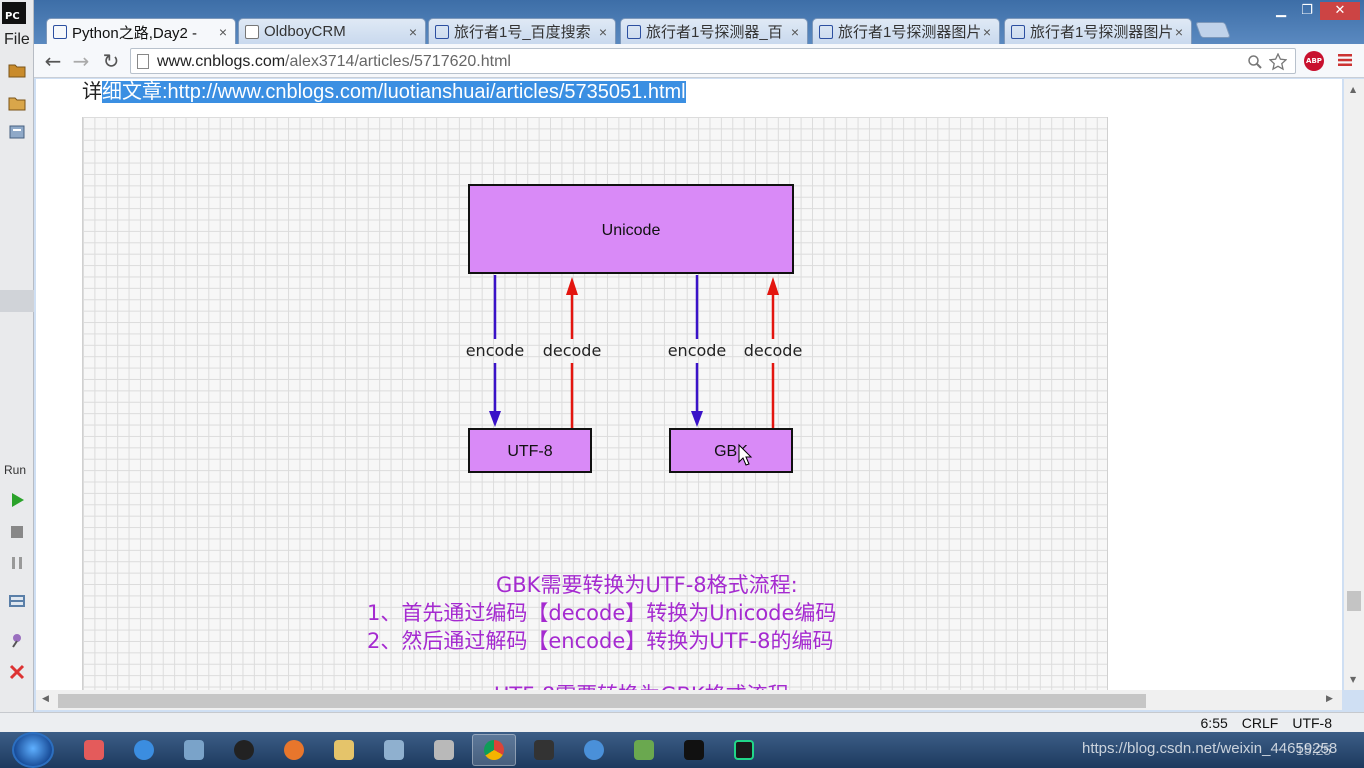 This screenshot has width=1364, height=768. I want to click on firefox-icon, so click(294, 750).